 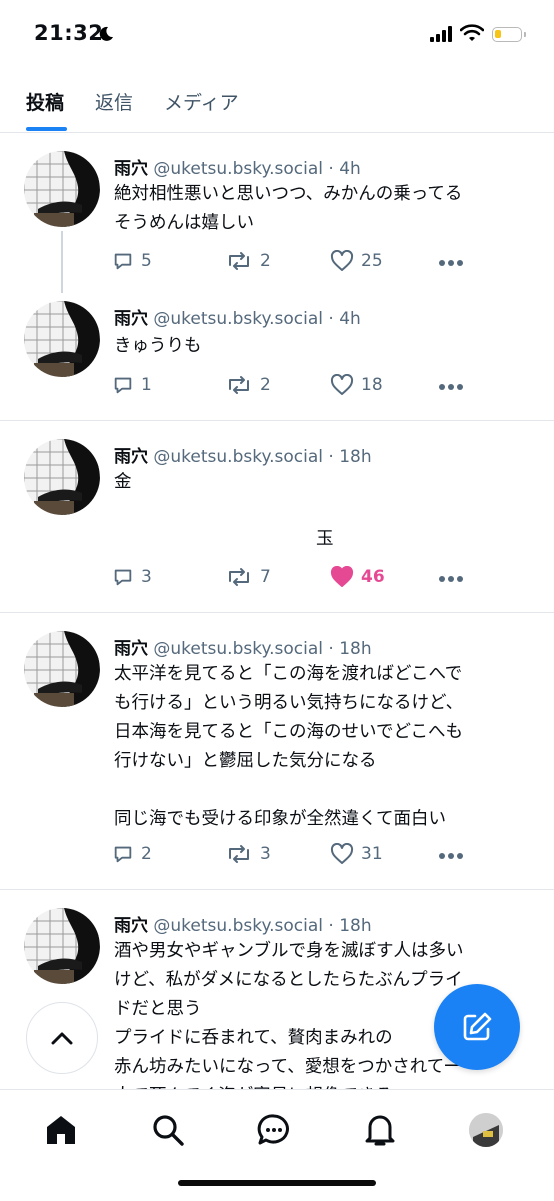 I want to click on home-icon, so click(x=61, y=1130).